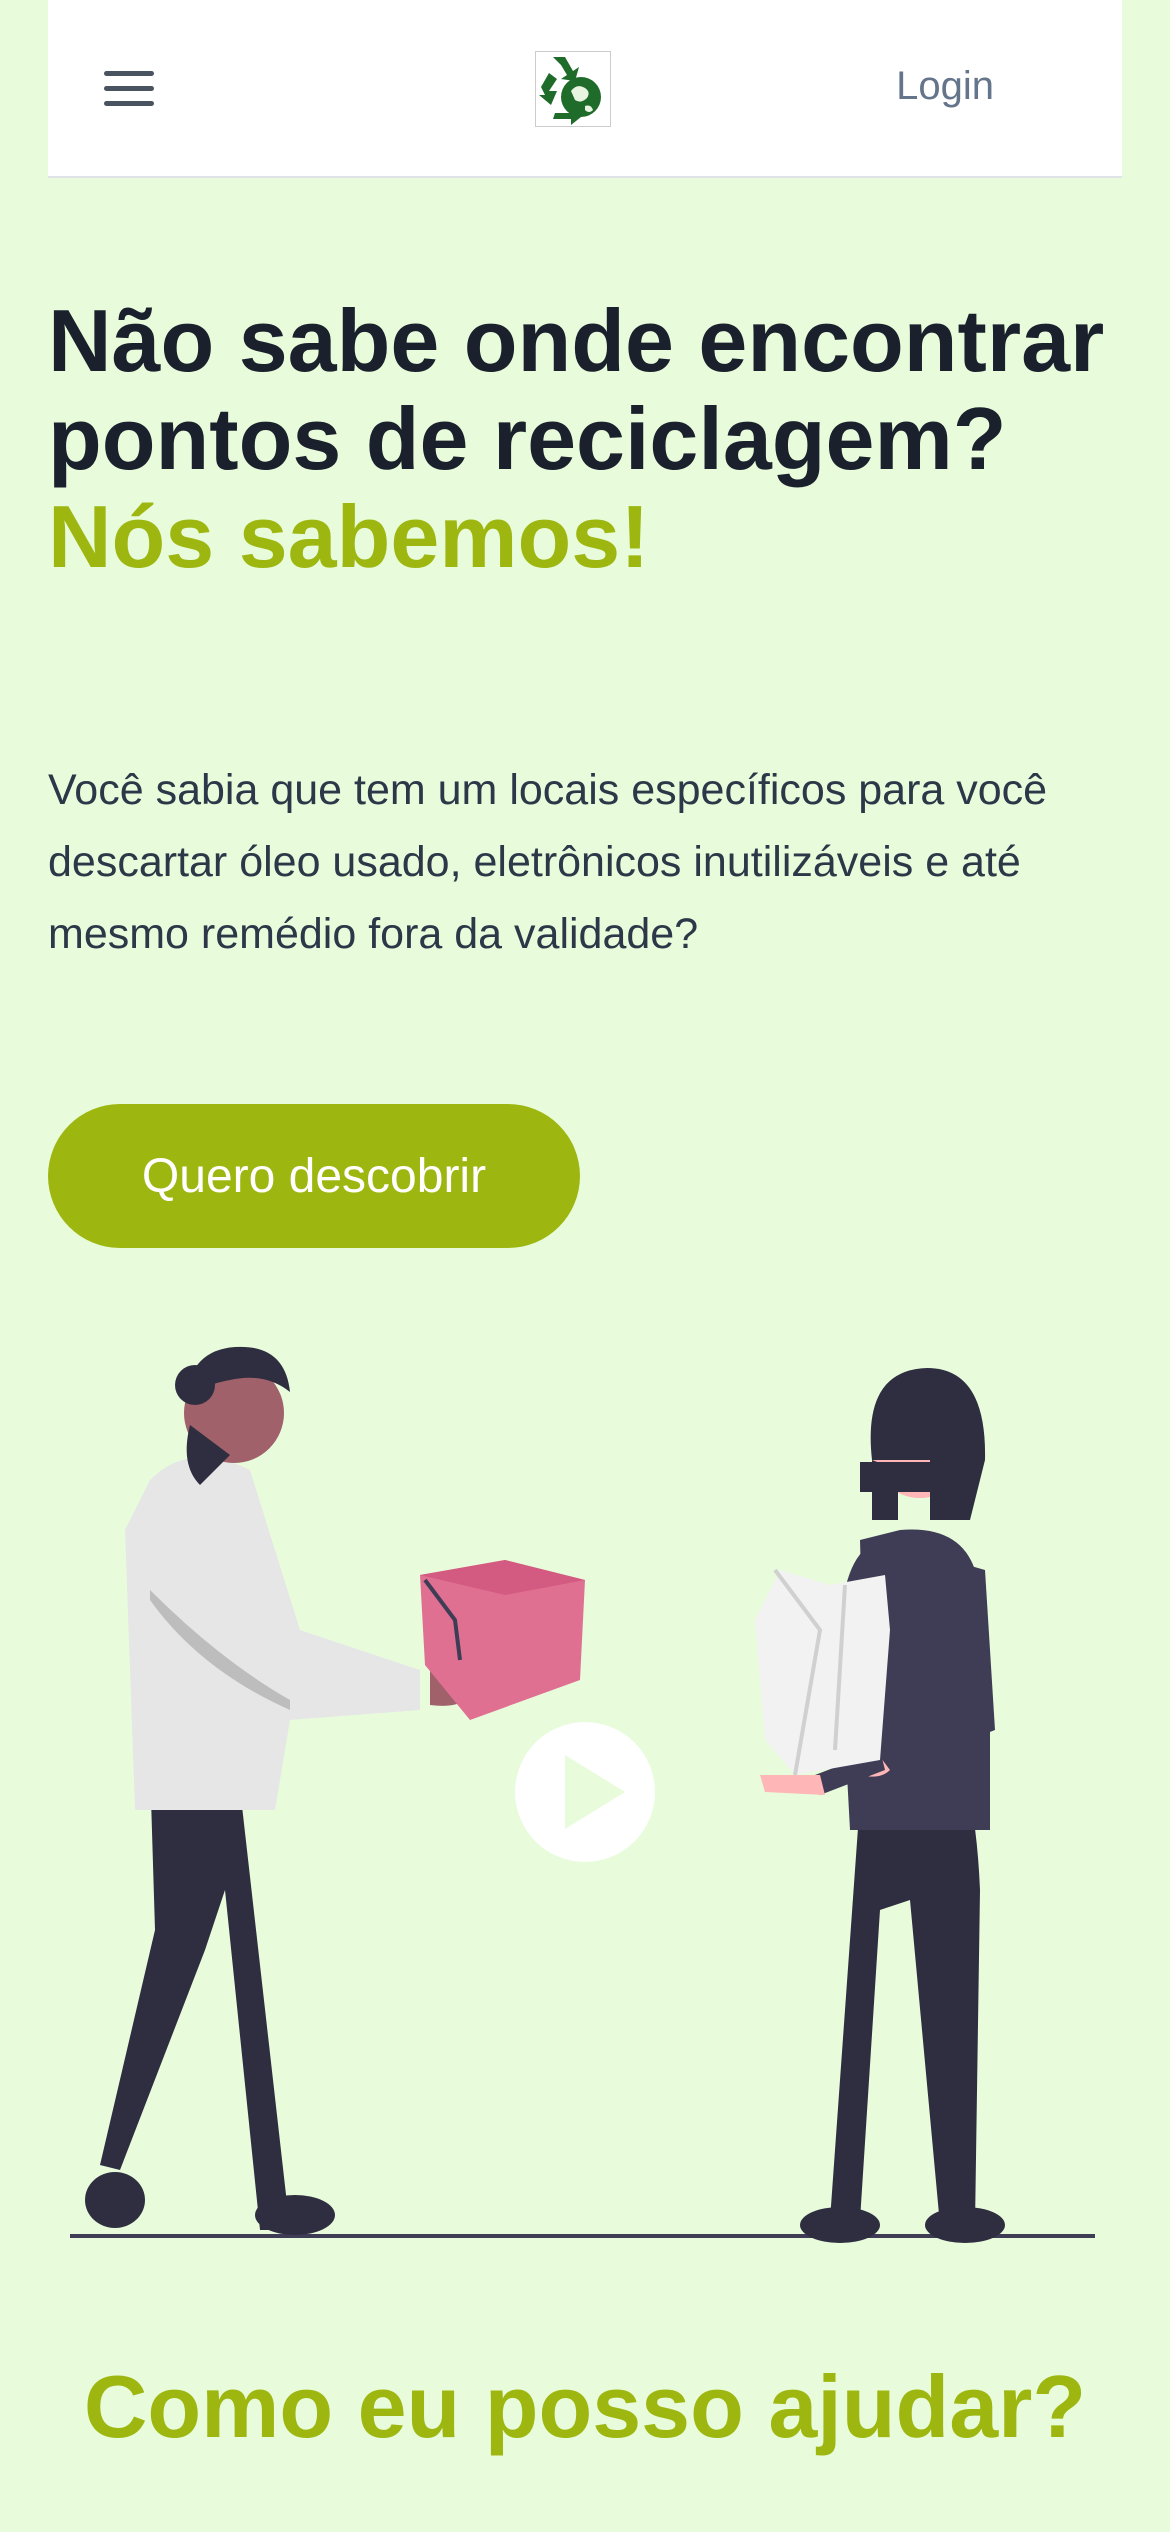 This screenshot has height=2532, width=1170. What do you see at coordinates (314, 1176) in the screenshot?
I see `discover-button: Quero descobrir` at bounding box center [314, 1176].